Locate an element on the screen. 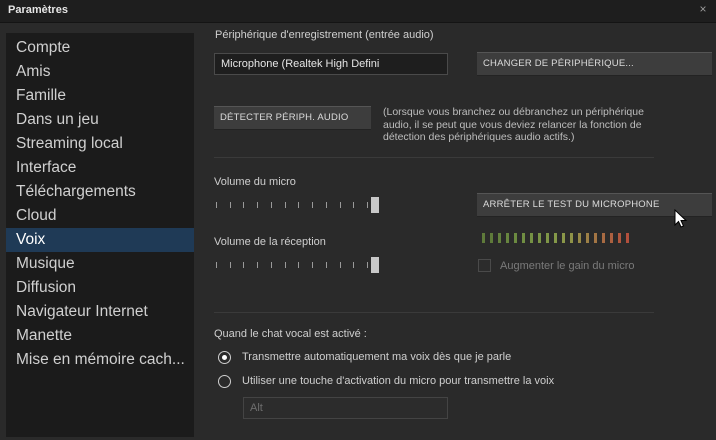 This screenshot has height=440, width=716. reception-volume-slider is located at coordinates (297, 265).